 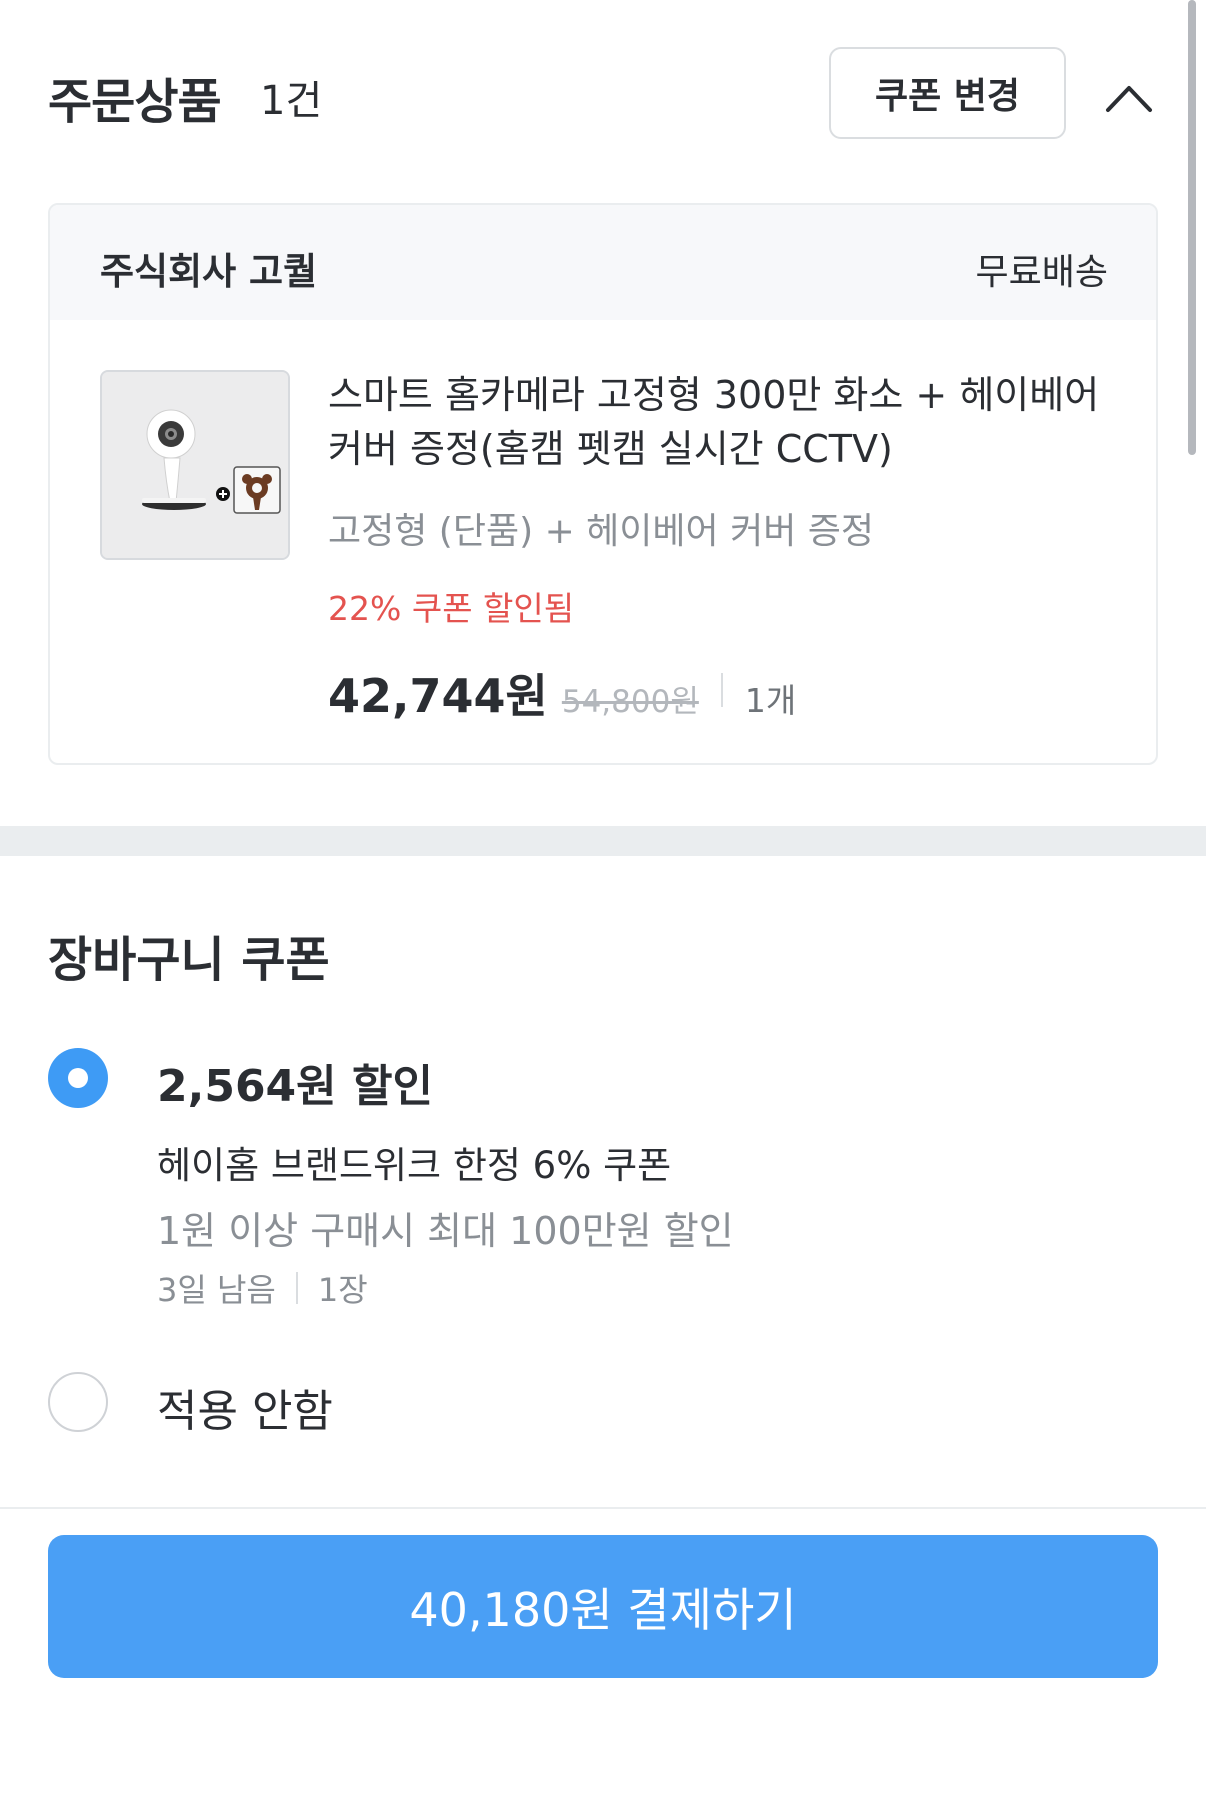 What do you see at coordinates (291, 101) in the screenshot?
I see `order-products-count: 1건` at bounding box center [291, 101].